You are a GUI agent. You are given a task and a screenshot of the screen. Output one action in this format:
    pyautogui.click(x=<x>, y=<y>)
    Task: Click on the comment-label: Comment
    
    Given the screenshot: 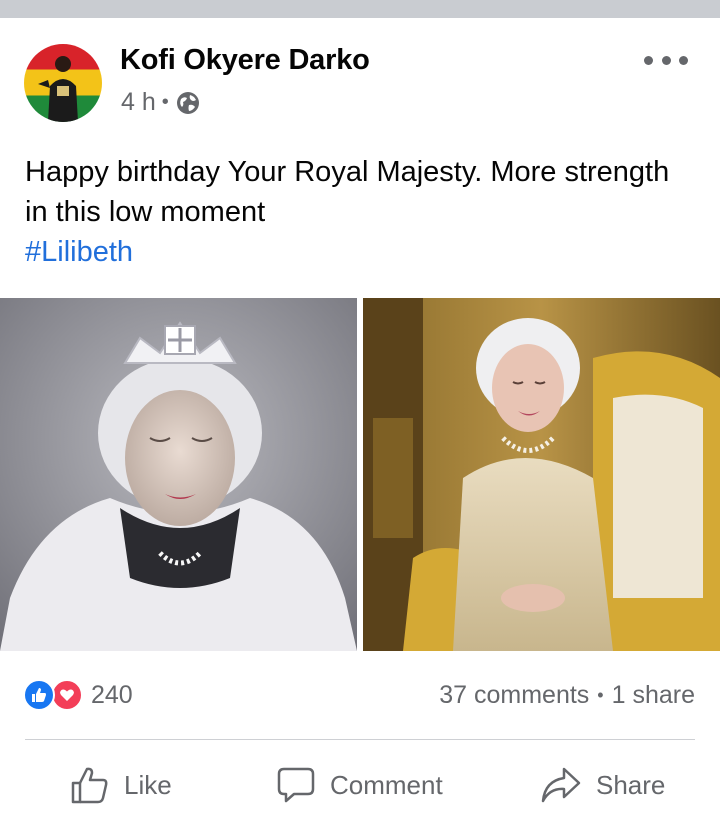 What is the action you would take?
    pyautogui.click(x=386, y=784)
    